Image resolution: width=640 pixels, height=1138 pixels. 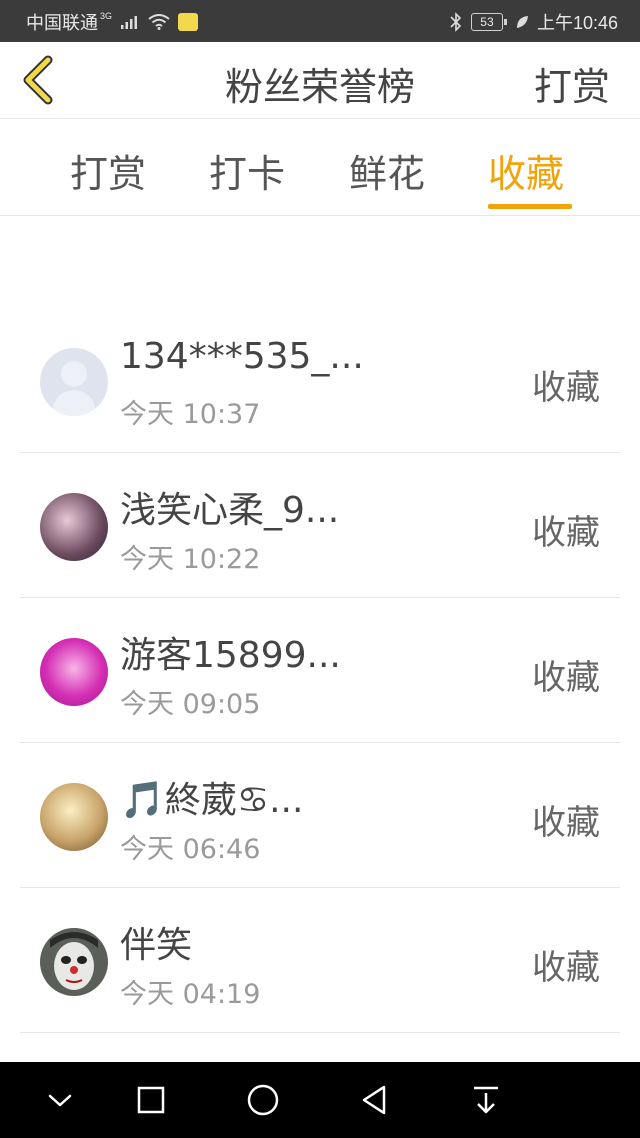 What do you see at coordinates (112, 22) in the screenshot?
I see `status-left: 中国联通 3G` at bounding box center [112, 22].